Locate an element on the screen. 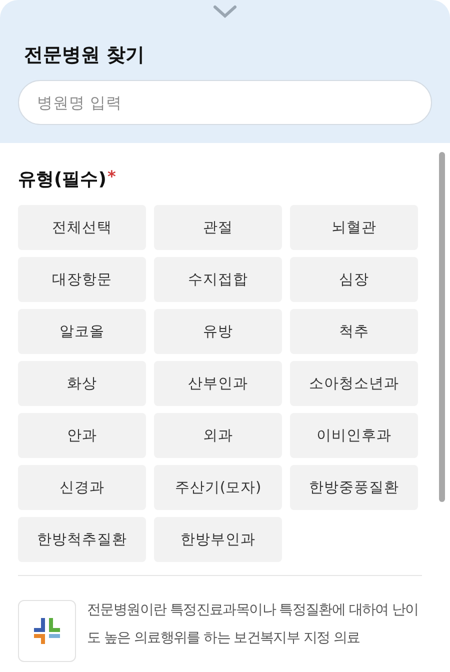 The width and height of the screenshot is (450, 672). type-option: 대장항문 is located at coordinates (82, 279).